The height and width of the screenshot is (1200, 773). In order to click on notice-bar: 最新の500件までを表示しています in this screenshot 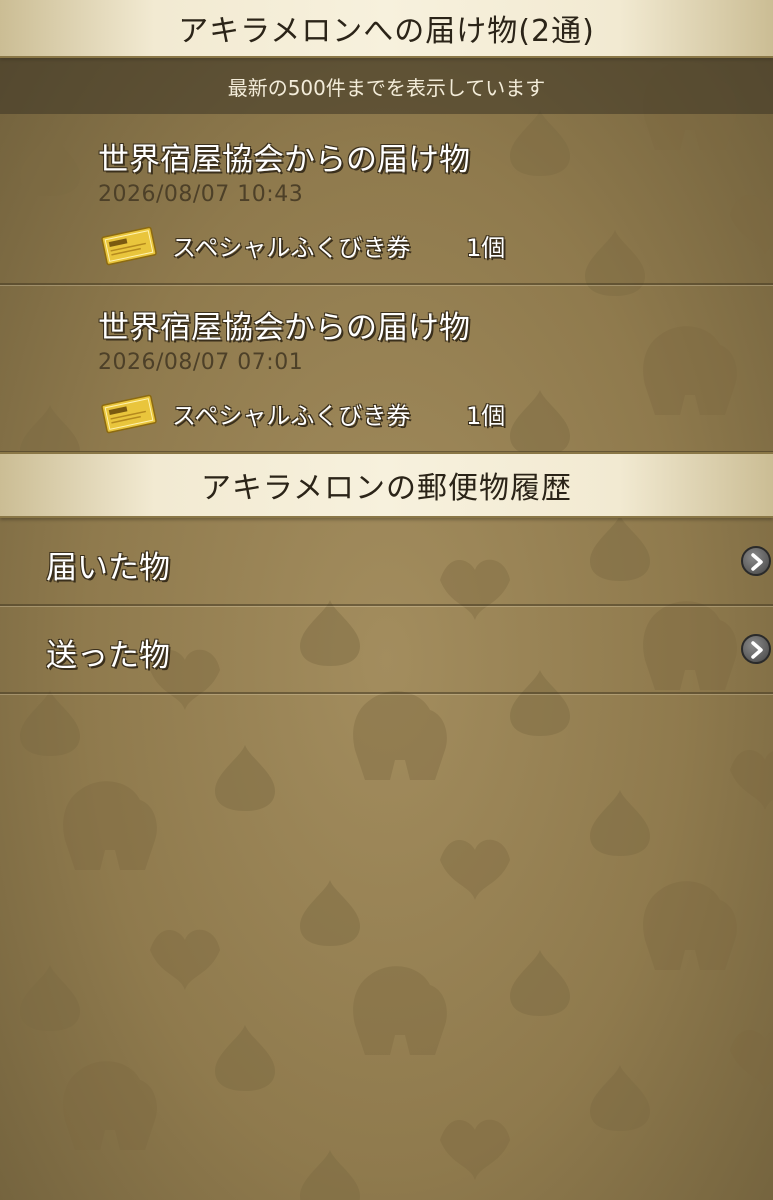, I will do `click(386, 86)`.